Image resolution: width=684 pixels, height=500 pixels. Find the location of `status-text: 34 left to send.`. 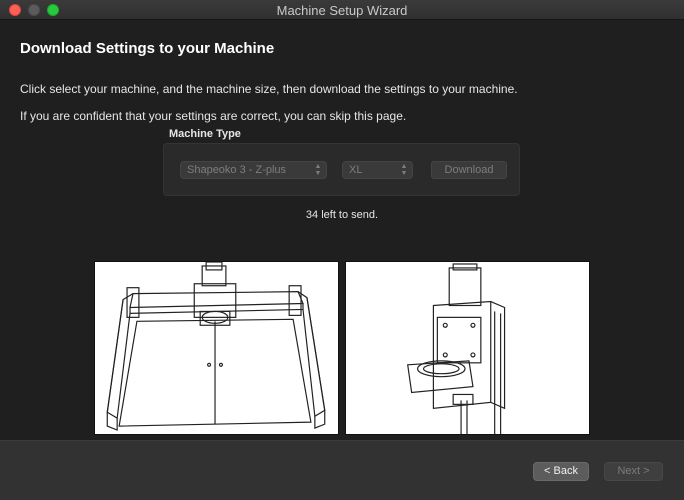

status-text: 34 left to send. is located at coordinates (342, 215).